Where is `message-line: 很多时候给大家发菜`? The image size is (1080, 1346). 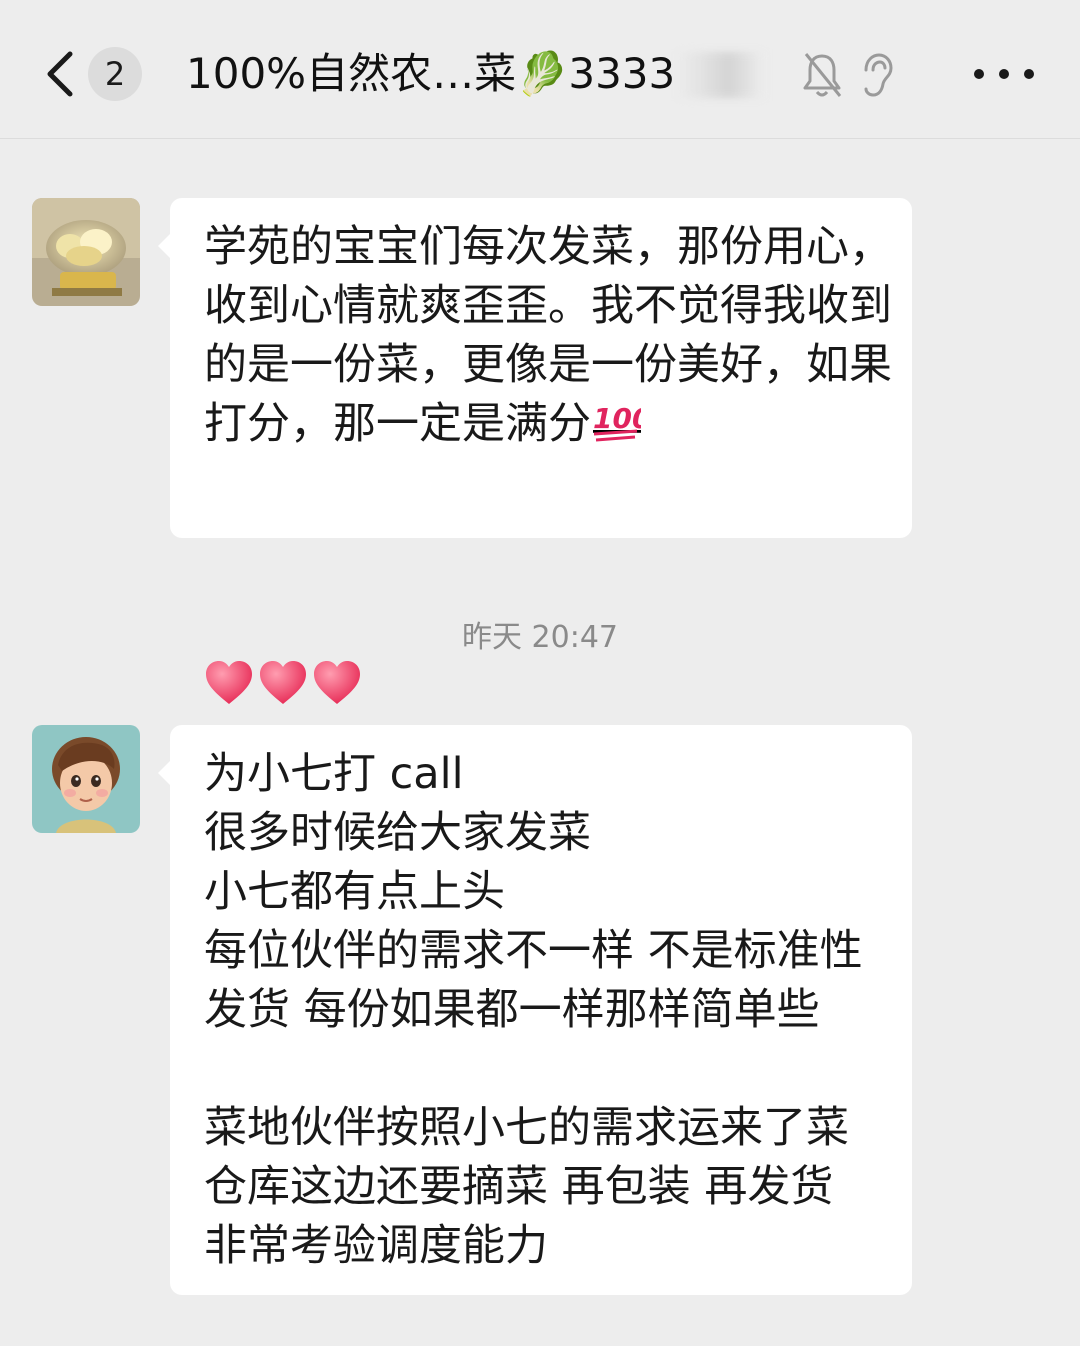
message-line: 很多时候给大家发菜 is located at coordinates (397, 833).